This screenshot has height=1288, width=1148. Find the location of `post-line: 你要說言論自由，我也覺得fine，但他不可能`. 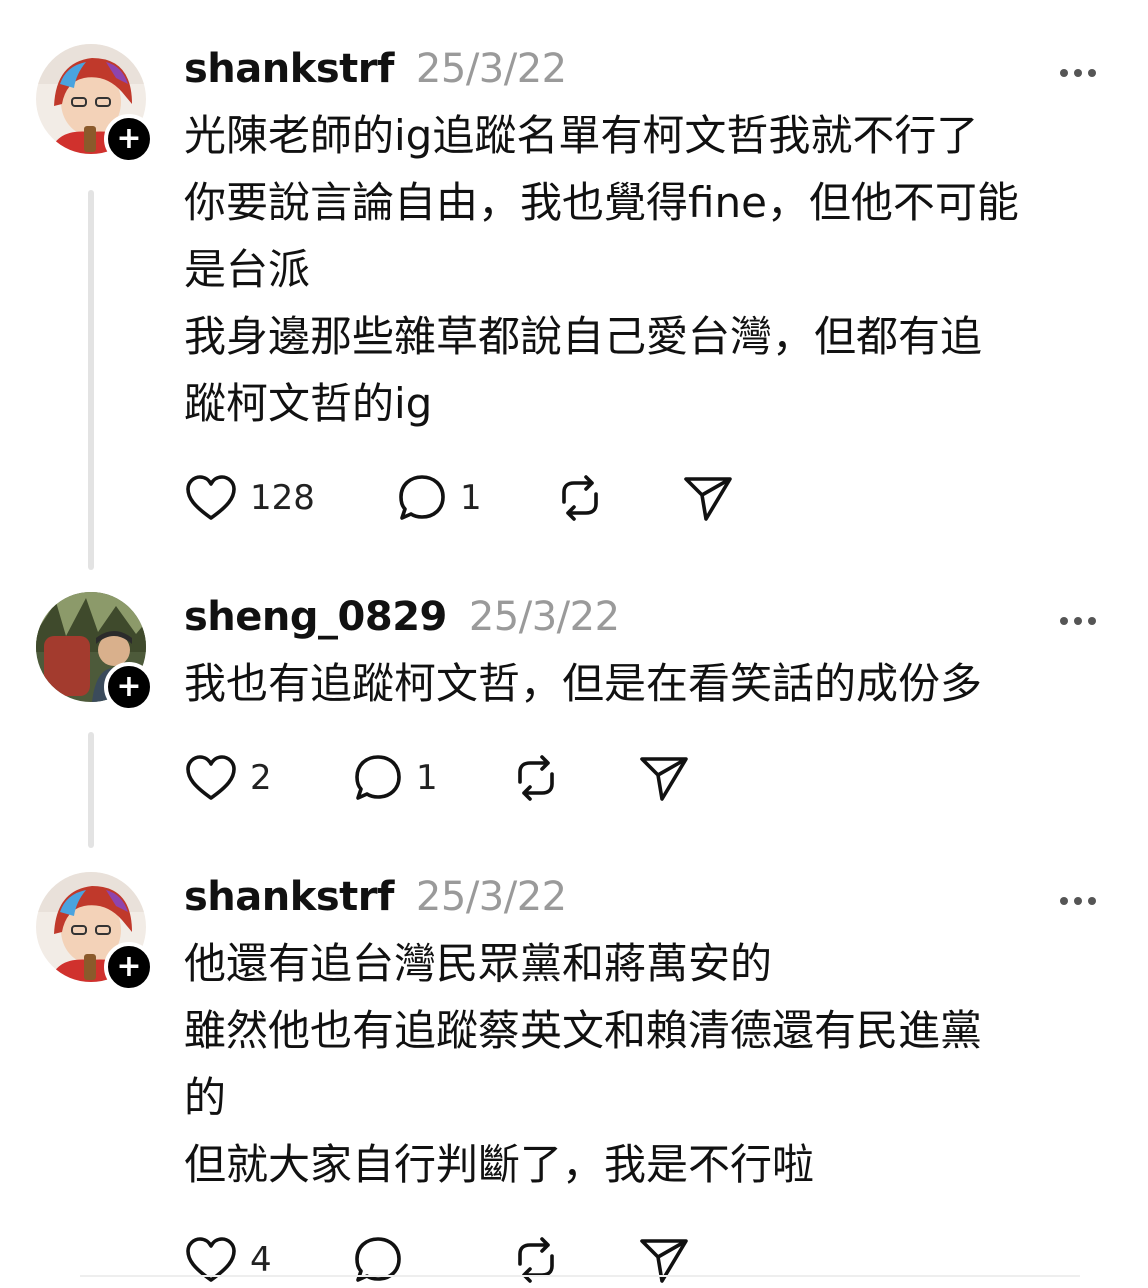

post-line: 你要說言論自由，我也覺得fine，但他不可能 is located at coordinates (601, 202).